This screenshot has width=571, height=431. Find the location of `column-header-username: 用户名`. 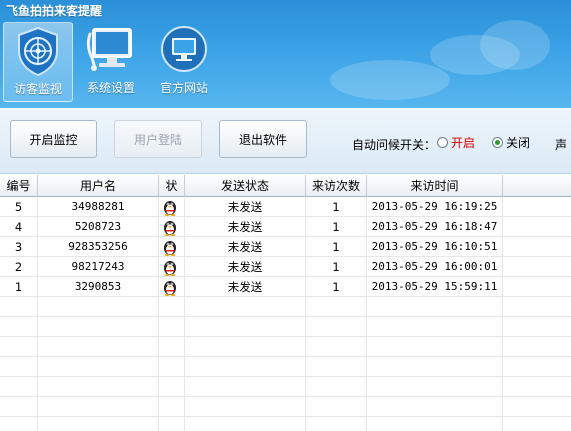

column-header-username: 用户名 is located at coordinates (98, 186).